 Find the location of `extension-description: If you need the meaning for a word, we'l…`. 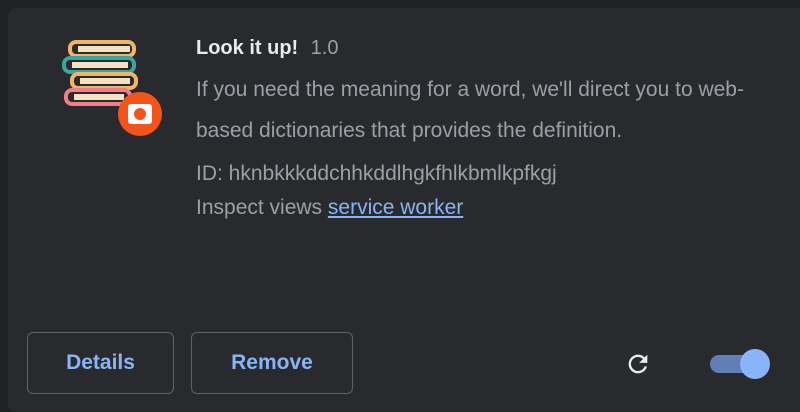

extension-description: If you need the meaning for a word, we'l… is located at coordinates (470, 110).